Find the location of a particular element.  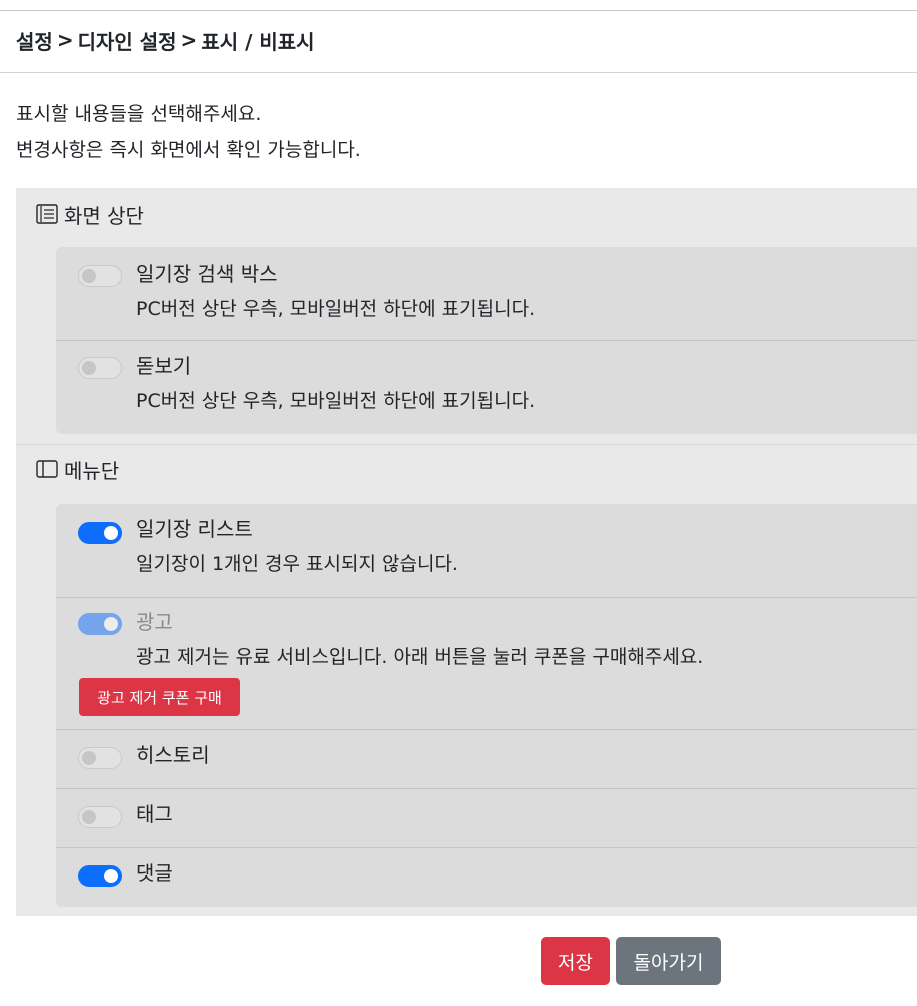

toggle-tag is located at coordinates (100, 817).